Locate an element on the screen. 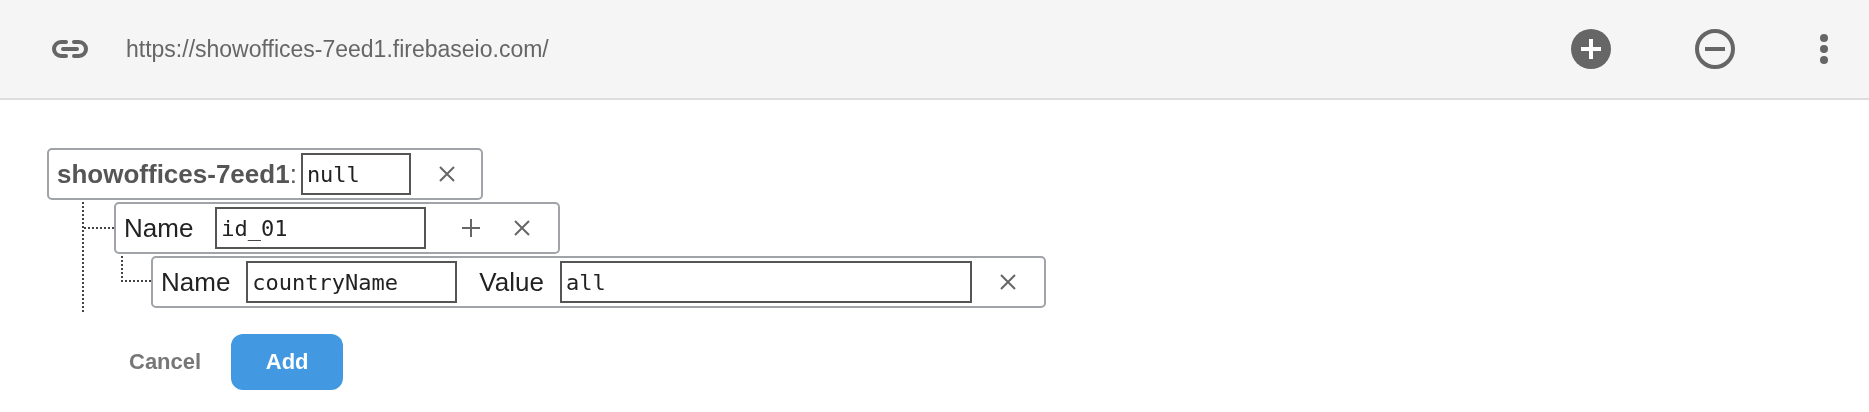  remove-button is located at coordinates (1715, 49).